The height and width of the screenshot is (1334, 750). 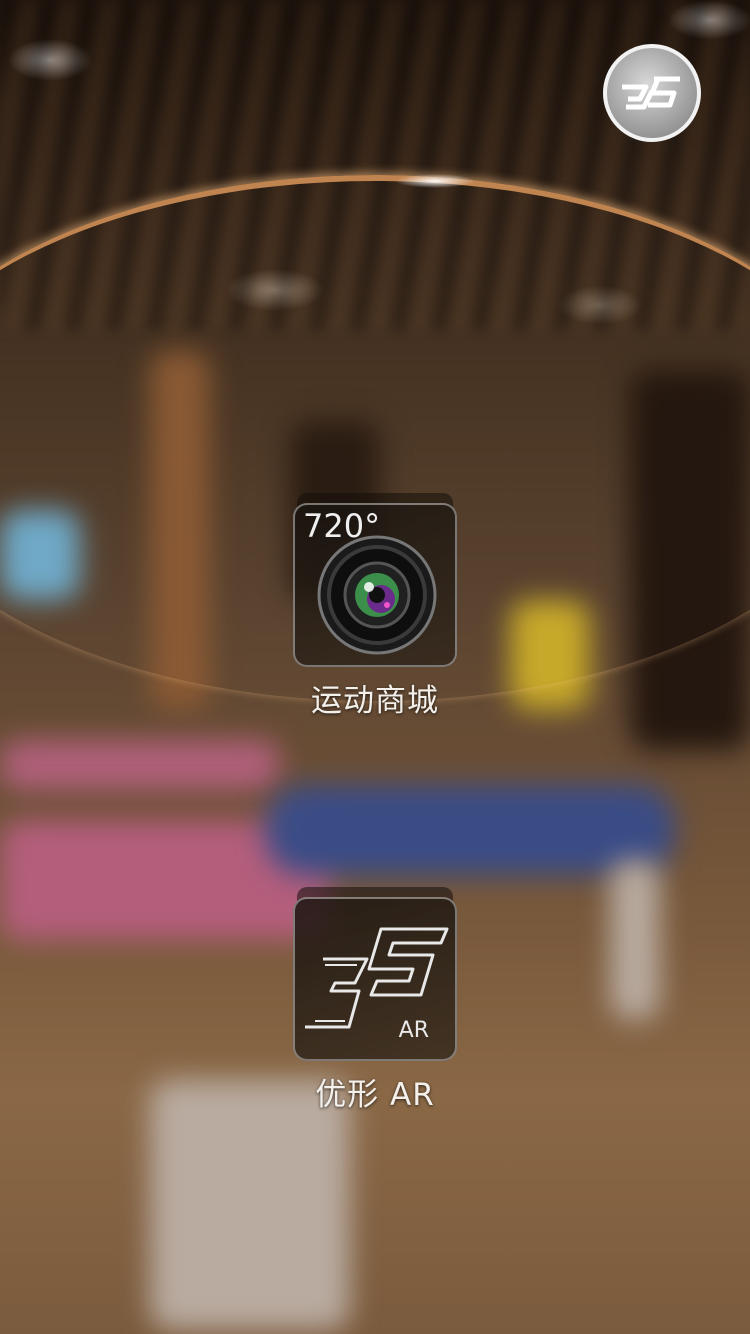 I want to click on logo-5g-icon, so click(x=651, y=93).